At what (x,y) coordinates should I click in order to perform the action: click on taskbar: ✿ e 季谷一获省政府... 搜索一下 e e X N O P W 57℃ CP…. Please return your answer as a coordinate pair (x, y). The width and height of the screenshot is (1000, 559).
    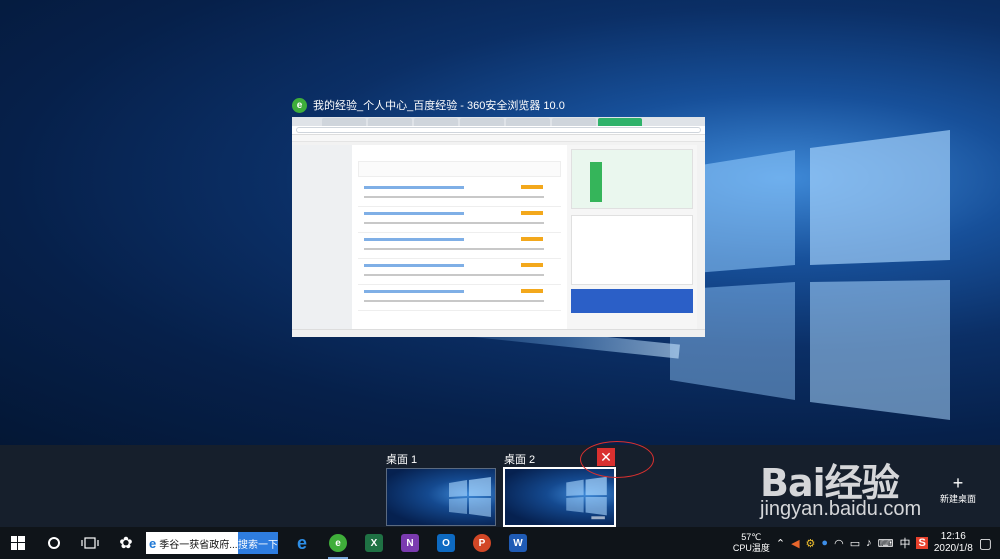
    Looking at the image, I should click on (500, 543).